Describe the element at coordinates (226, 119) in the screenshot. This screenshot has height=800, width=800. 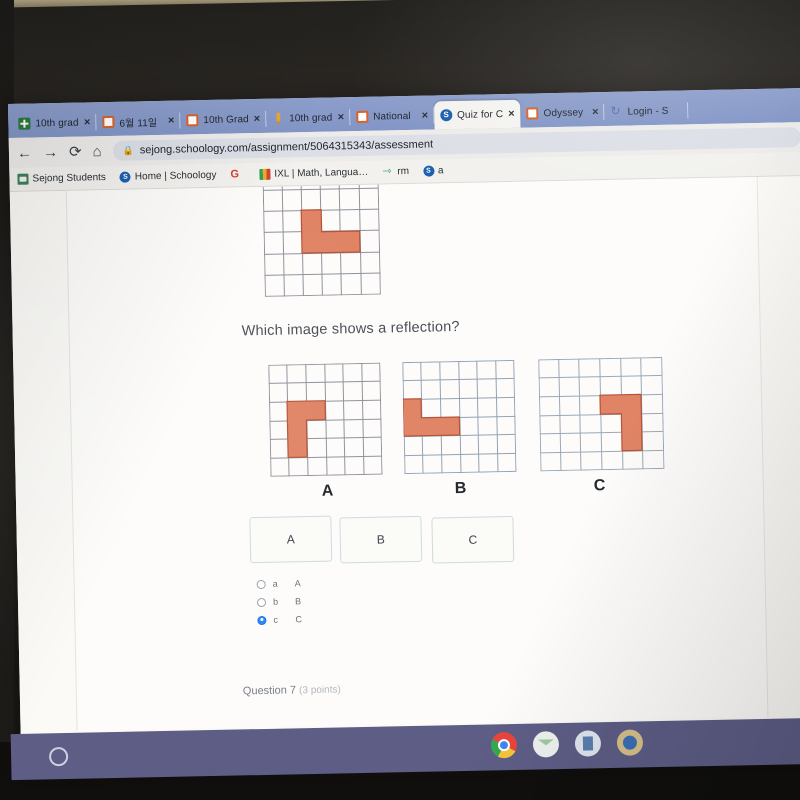
I see `tab-label: 10th Grad` at that location.